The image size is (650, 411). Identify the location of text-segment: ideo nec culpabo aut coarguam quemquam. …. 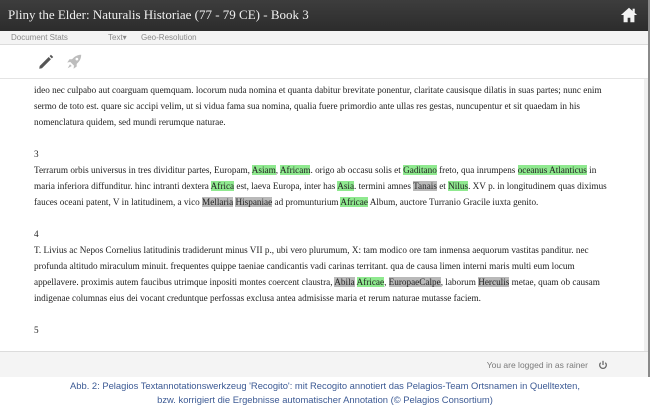
(318, 106).